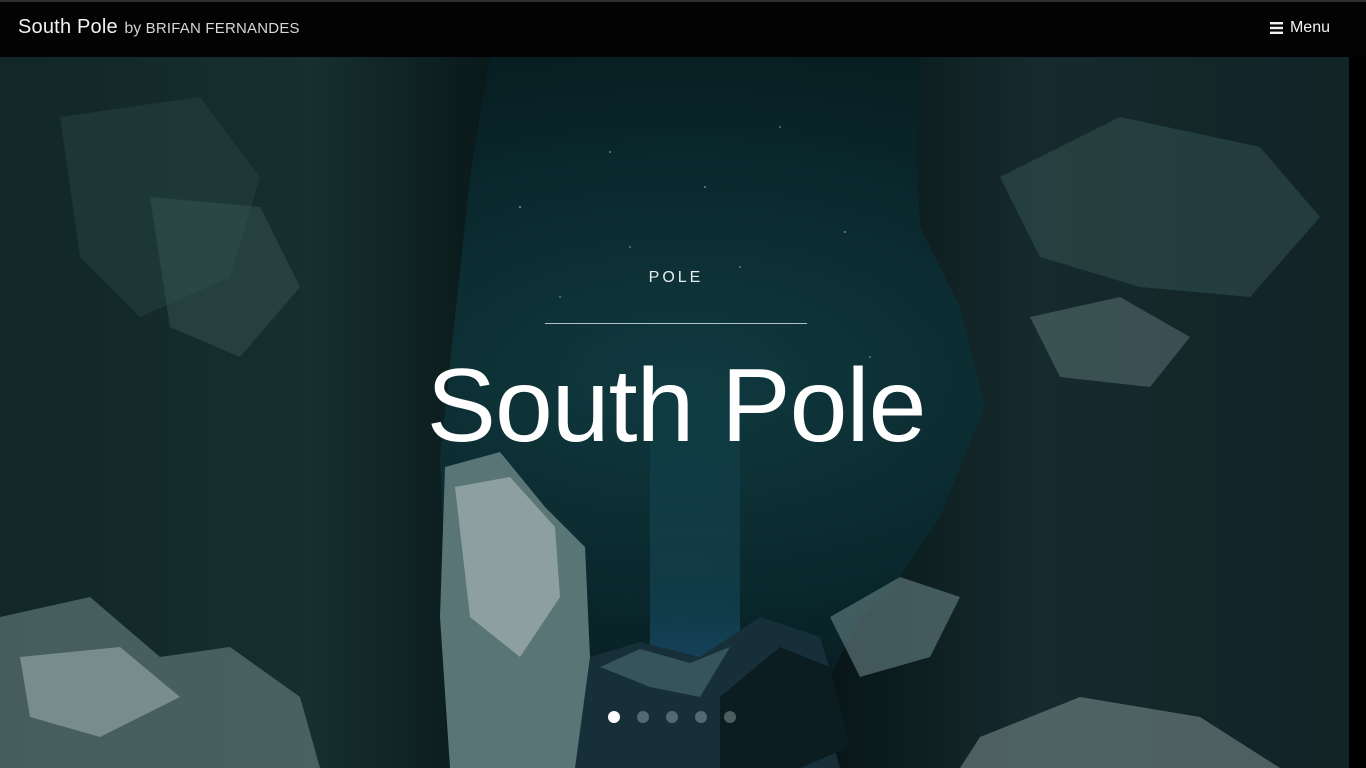 This screenshot has width=1366, height=768. What do you see at coordinates (676, 277) in the screenshot?
I see `hero-eyebrow: POLE` at bounding box center [676, 277].